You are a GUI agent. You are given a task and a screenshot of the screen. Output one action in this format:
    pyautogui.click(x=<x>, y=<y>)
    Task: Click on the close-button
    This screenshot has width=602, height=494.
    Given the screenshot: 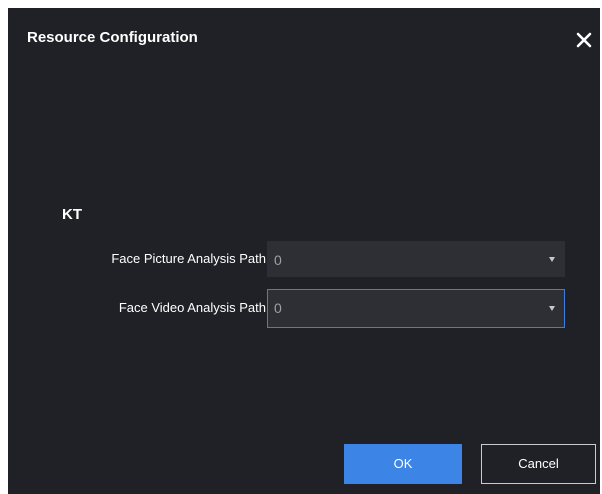 What is the action you would take?
    pyautogui.click(x=584, y=40)
    